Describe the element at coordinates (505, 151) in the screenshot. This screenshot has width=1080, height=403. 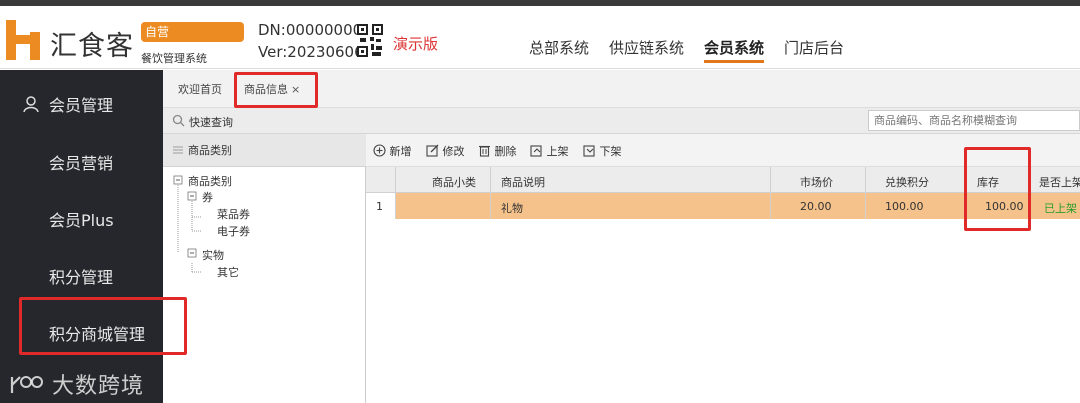
I see `delete-button-label: 删除` at that location.